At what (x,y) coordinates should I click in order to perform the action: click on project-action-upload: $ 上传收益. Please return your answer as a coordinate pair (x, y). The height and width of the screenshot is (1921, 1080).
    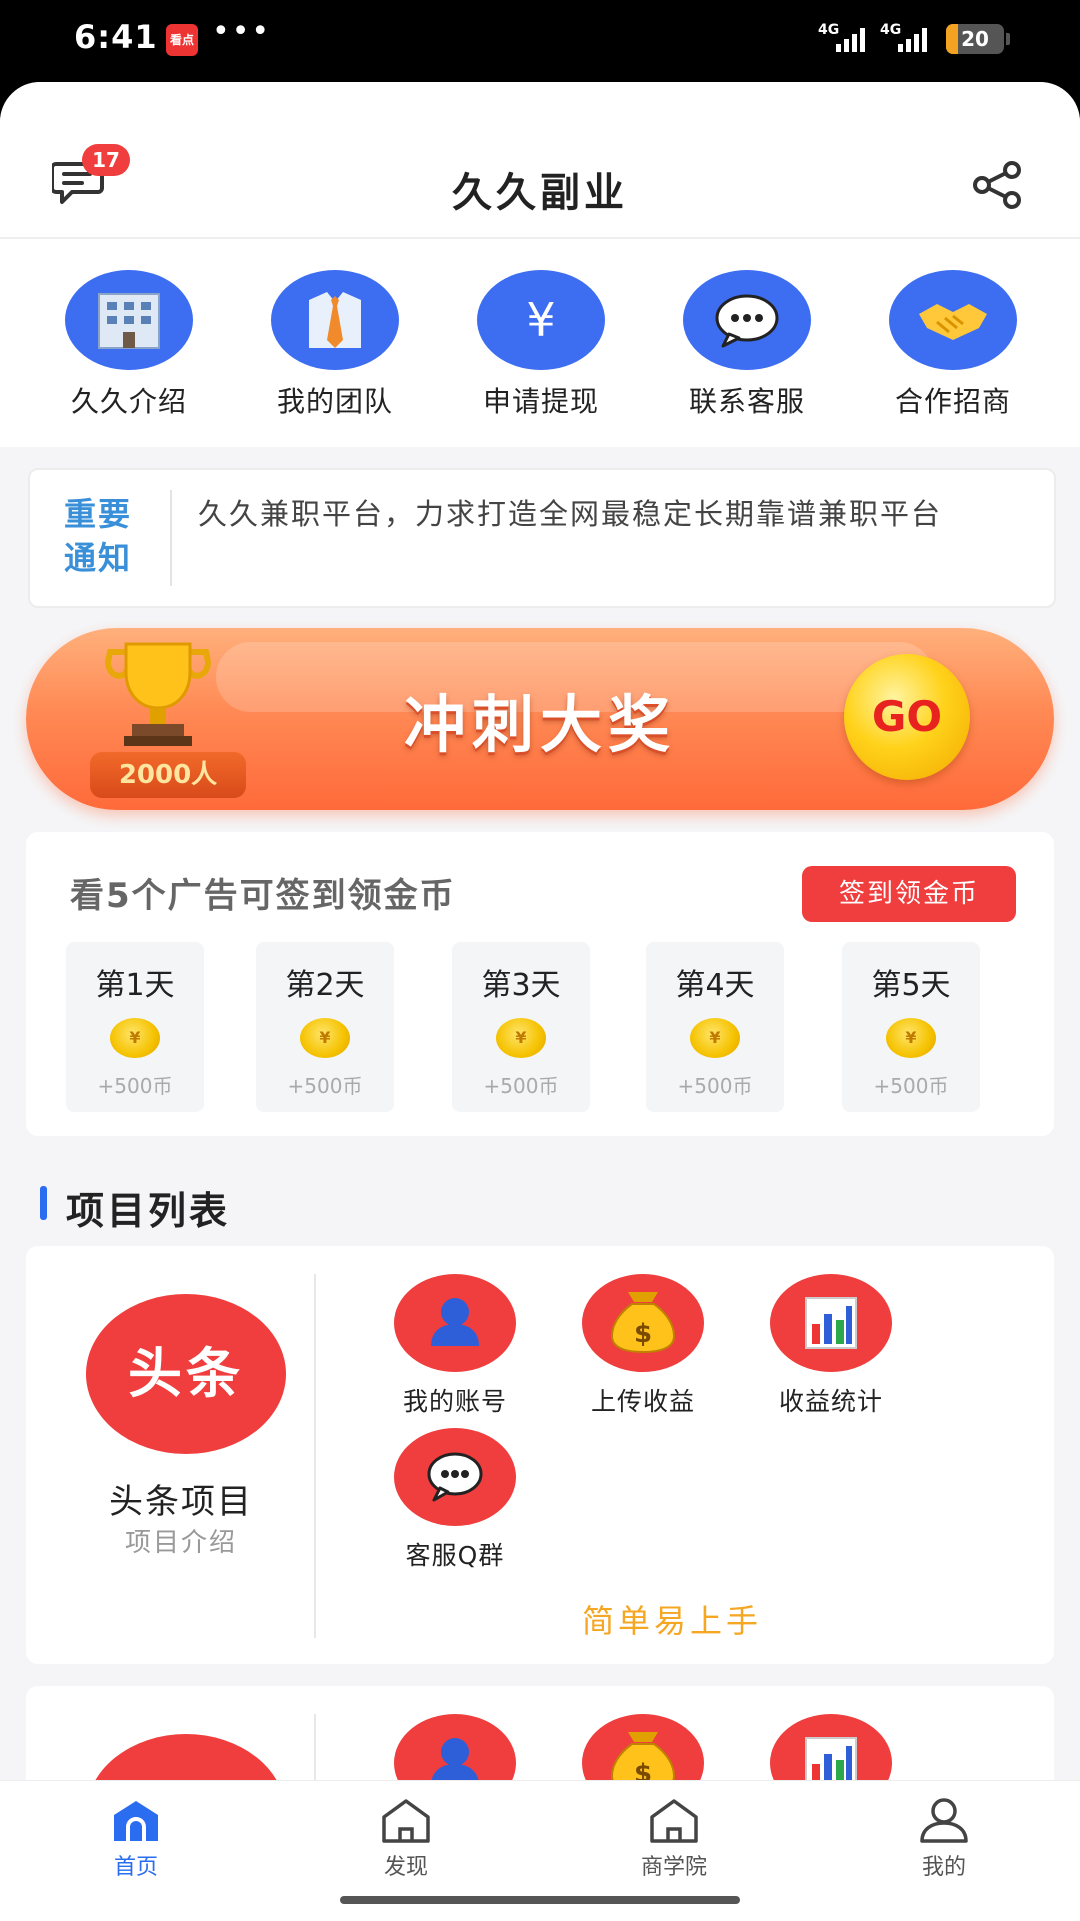
    Looking at the image, I should click on (643, 1346).